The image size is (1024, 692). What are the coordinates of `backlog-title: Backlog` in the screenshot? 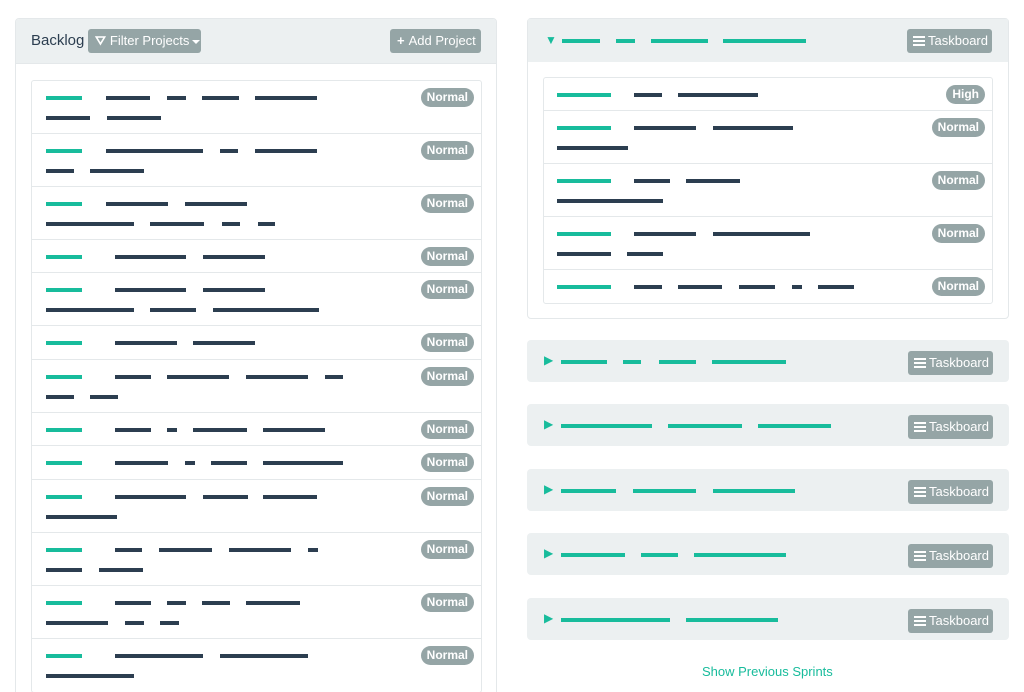 It's located at (58, 40).